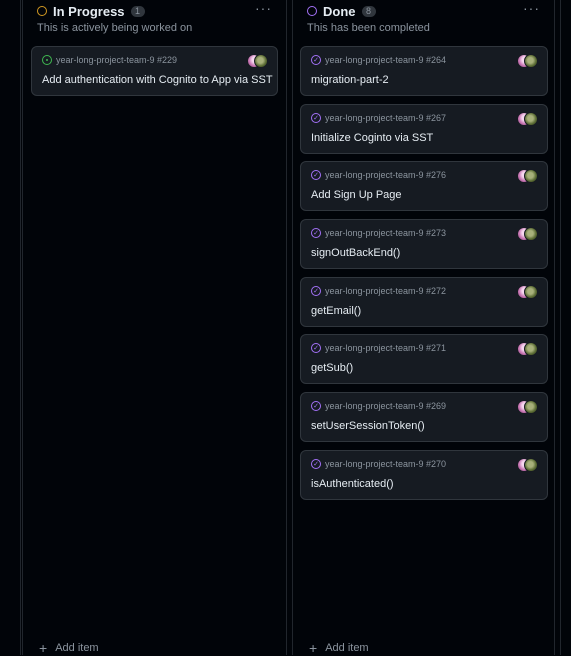 This screenshot has width=571, height=656. Describe the element at coordinates (352, 484) in the screenshot. I see `card-title: isAuthenticated()` at that location.